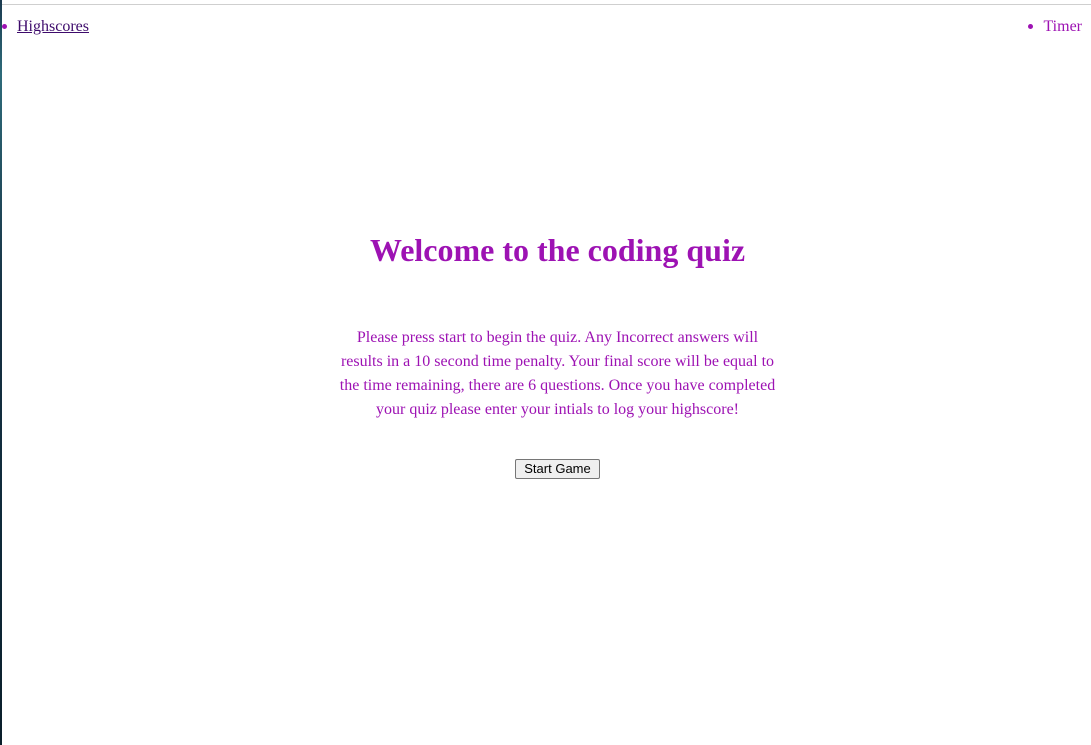  I want to click on start-game-button: Start Game, so click(557, 469).